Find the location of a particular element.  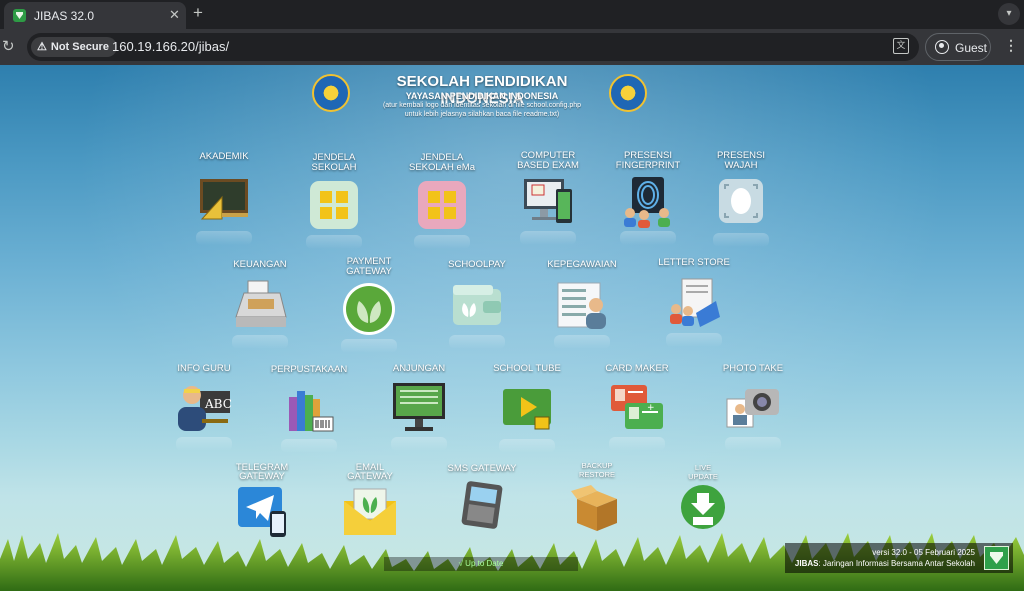

books-icon is located at coordinates (311, 411).